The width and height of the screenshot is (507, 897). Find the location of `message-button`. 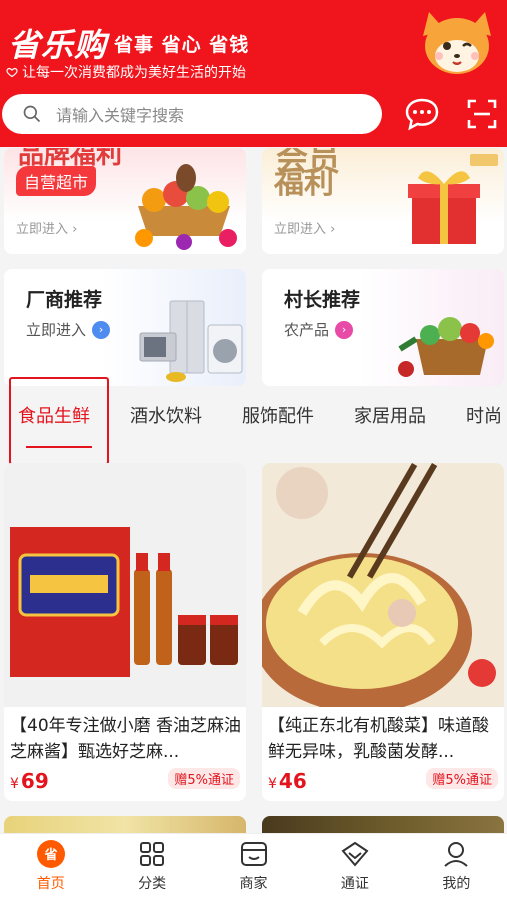

message-button is located at coordinates (422, 114).